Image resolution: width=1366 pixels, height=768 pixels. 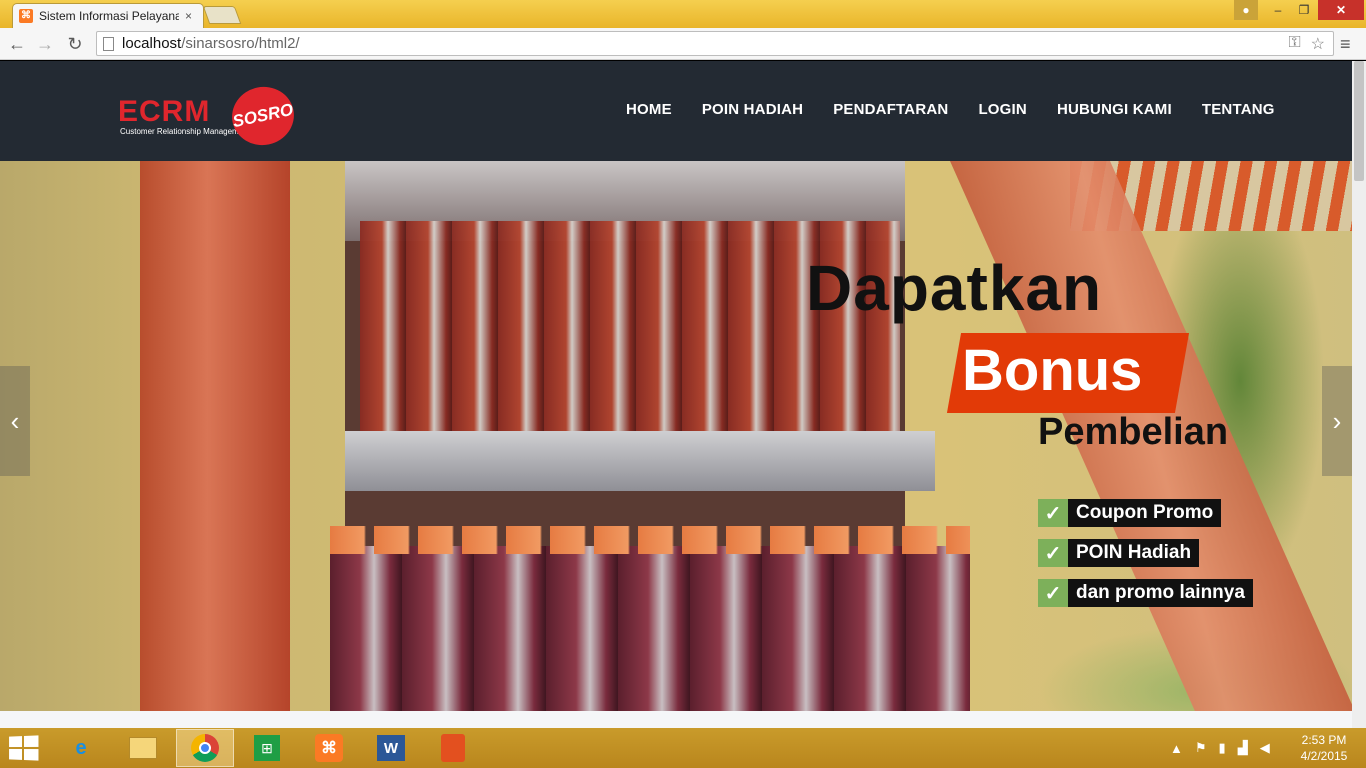 I want to click on feature-item: ✓ Coupon Promo, so click(x=1145, y=513).